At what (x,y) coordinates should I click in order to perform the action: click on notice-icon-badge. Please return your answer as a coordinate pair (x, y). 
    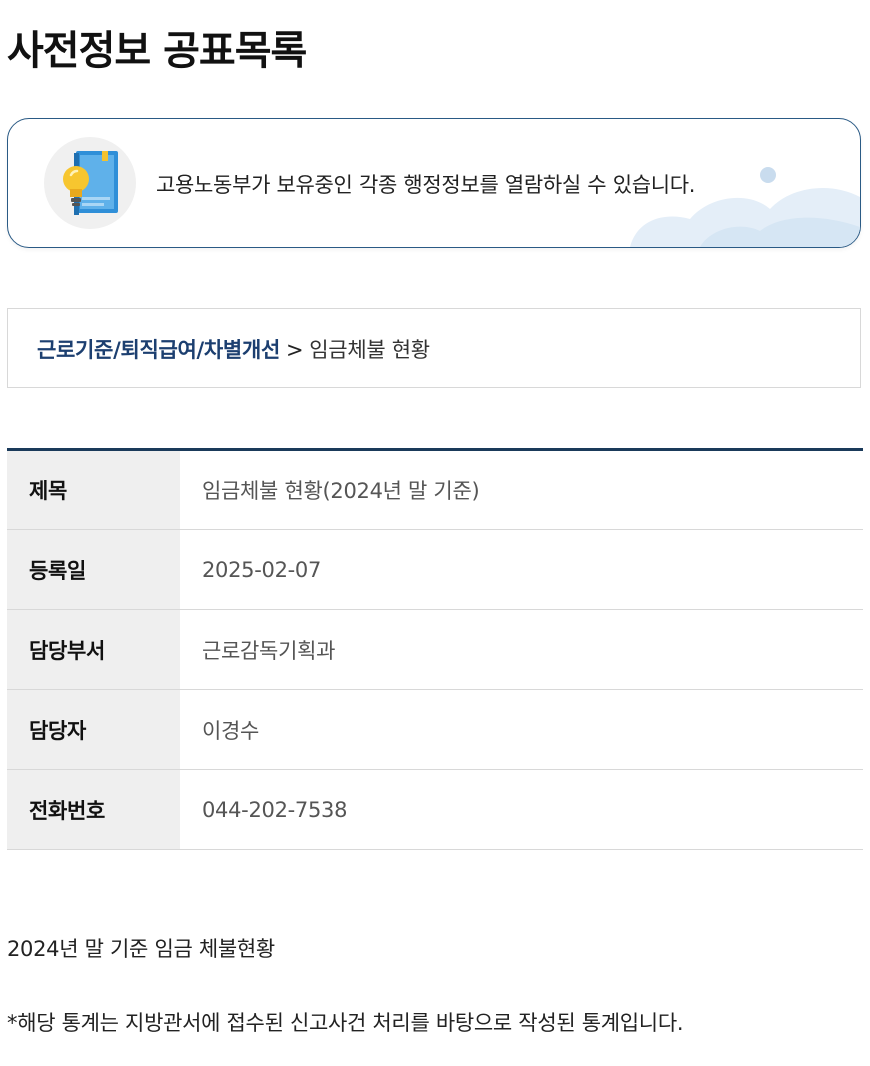
    Looking at the image, I should click on (90, 183).